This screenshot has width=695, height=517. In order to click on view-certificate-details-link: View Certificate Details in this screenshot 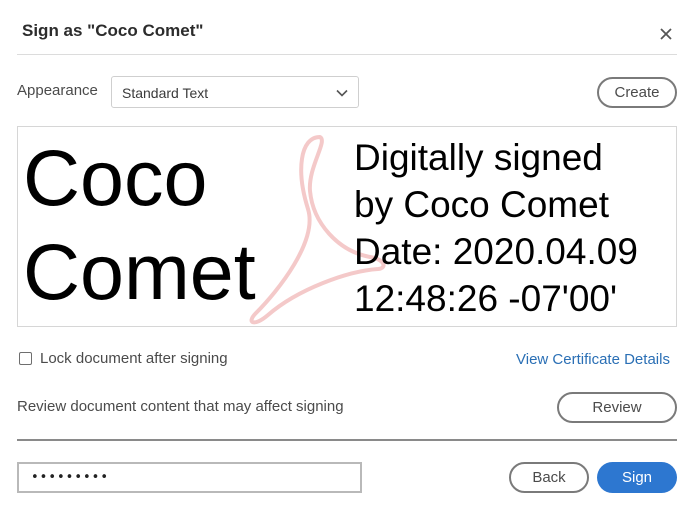, I will do `click(593, 359)`.